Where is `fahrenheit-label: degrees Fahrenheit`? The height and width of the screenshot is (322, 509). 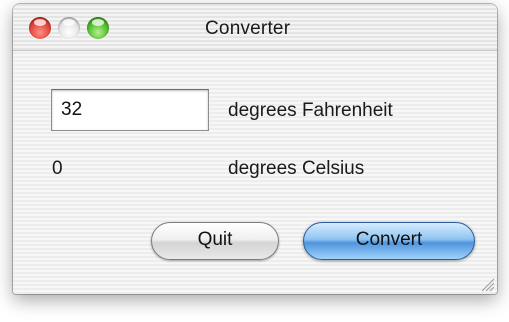 fahrenheit-label: degrees Fahrenheit is located at coordinates (310, 110).